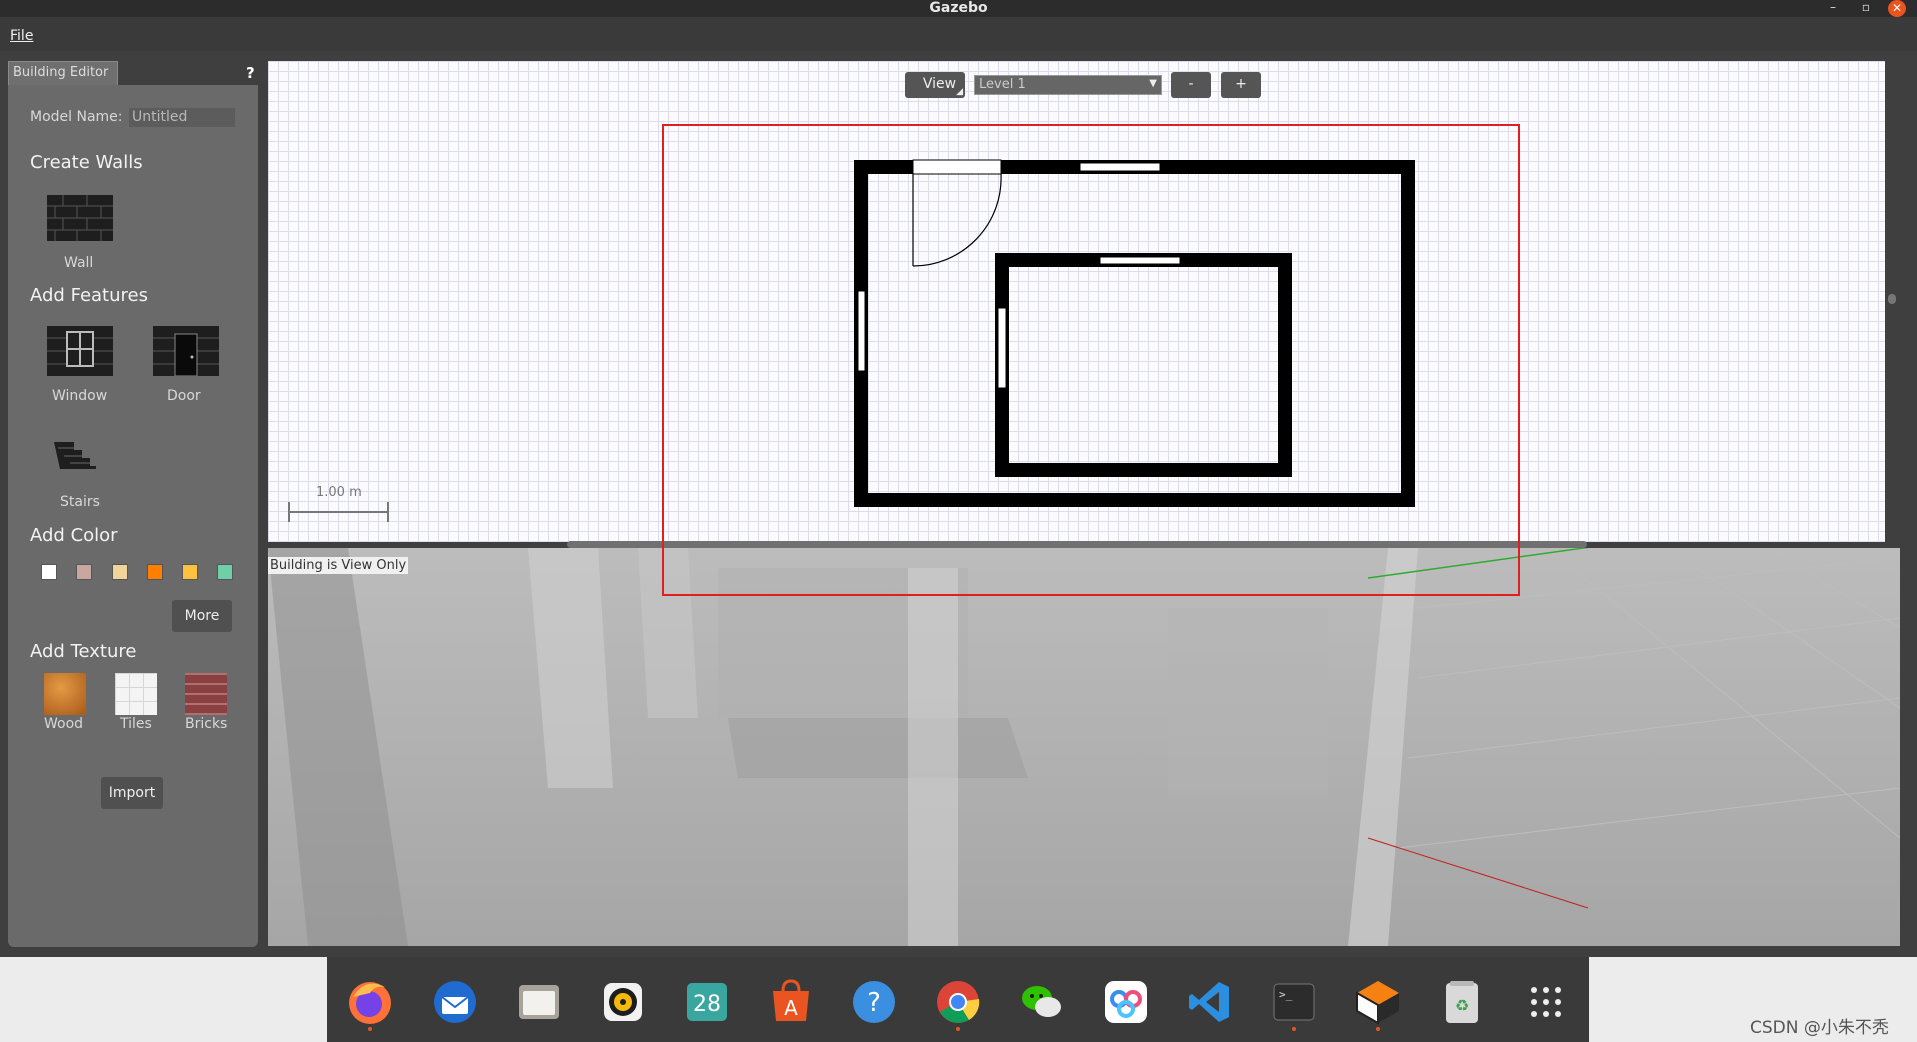 Image resolution: width=1917 pixels, height=1042 pixels. What do you see at coordinates (1378, 1002) in the screenshot?
I see `gazebo-icon` at bounding box center [1378, 1002].